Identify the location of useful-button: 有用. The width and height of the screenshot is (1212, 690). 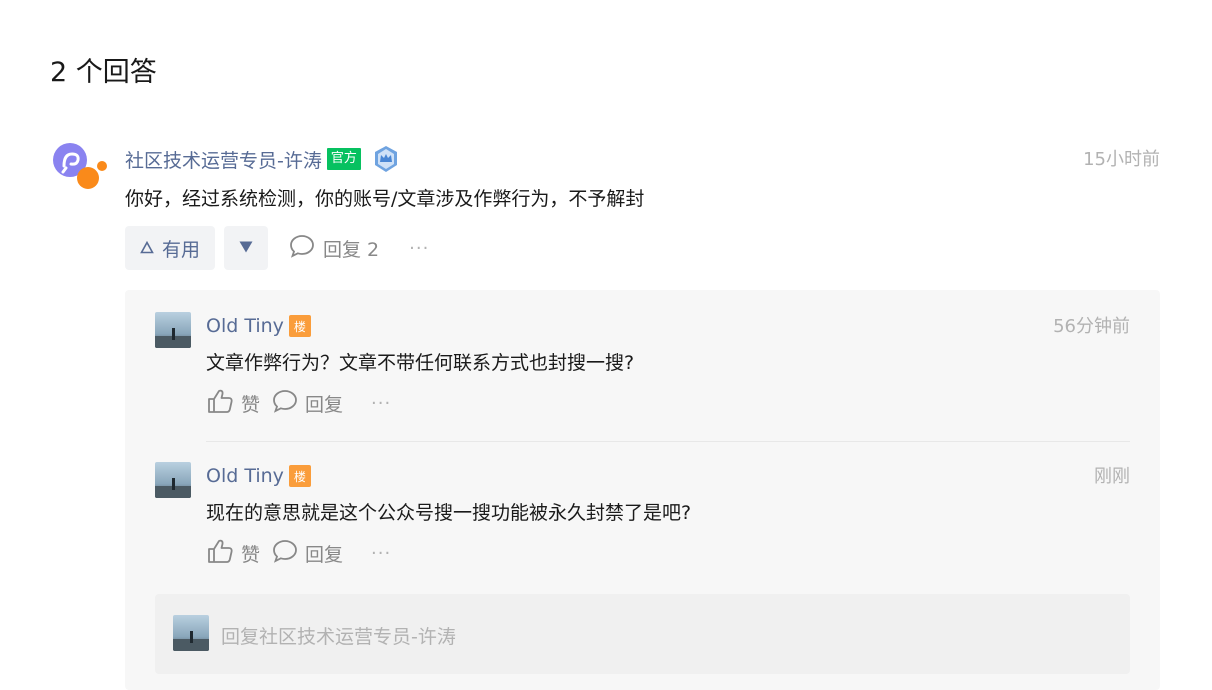
(170, 248).